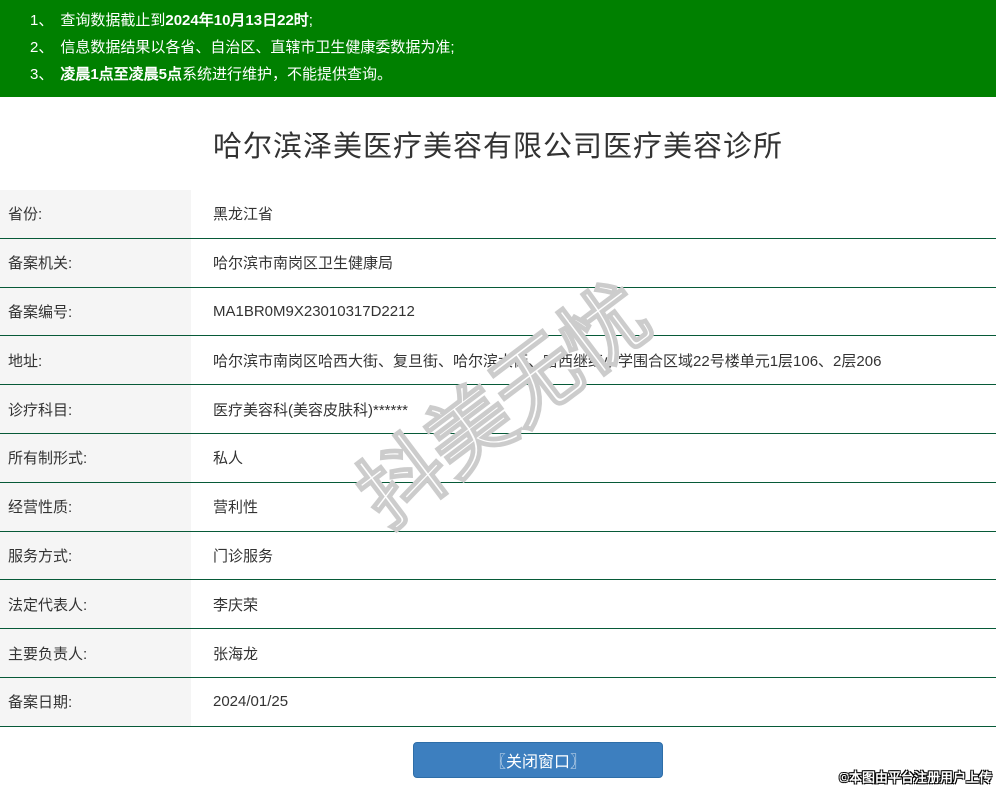 The height and width of the screenshot is (790, 996). I want to click on title-area: 哈尔滨泽美医疗美容有限公司医疗美容诊所, so click(498, 143).